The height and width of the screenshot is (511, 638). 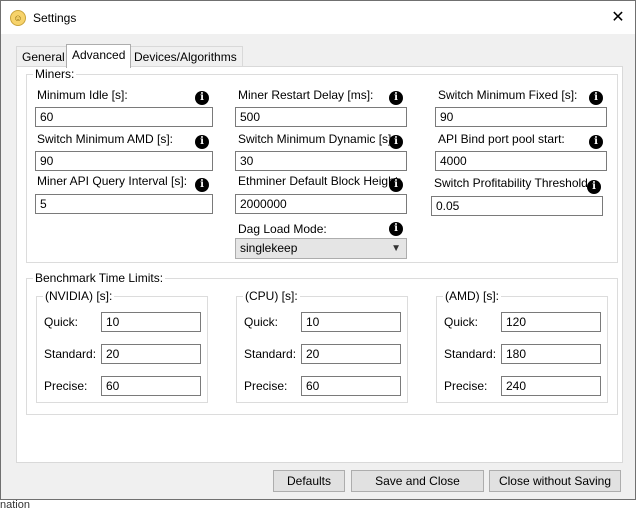 What do you see at coordinates (417, 481) in the screenshot?
I see `save-and-close-button: Save and Close` at bounding box center [417, 481].